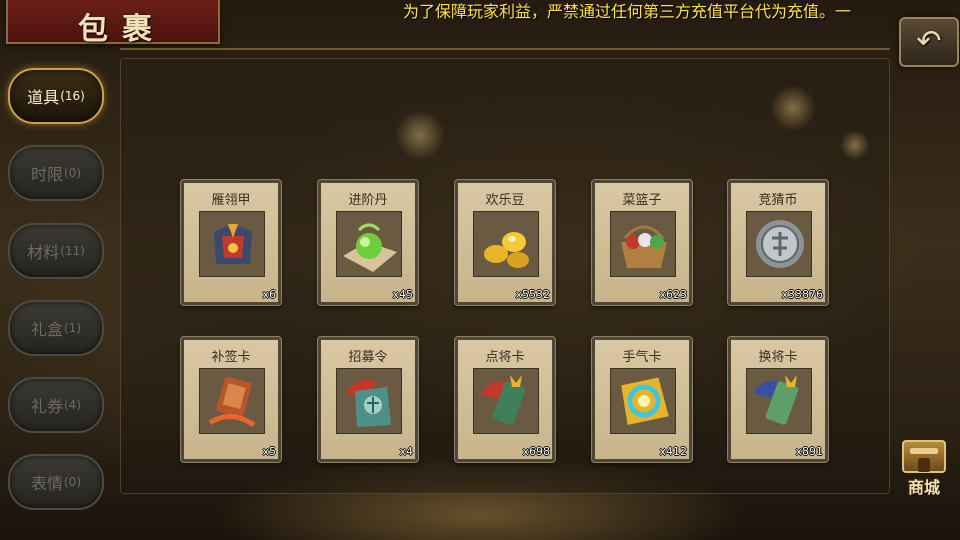 The image size is (960, 540). Describe the element at coordinates (406, 451) in the screenshot. I see `item-quantity: x4` at that location.